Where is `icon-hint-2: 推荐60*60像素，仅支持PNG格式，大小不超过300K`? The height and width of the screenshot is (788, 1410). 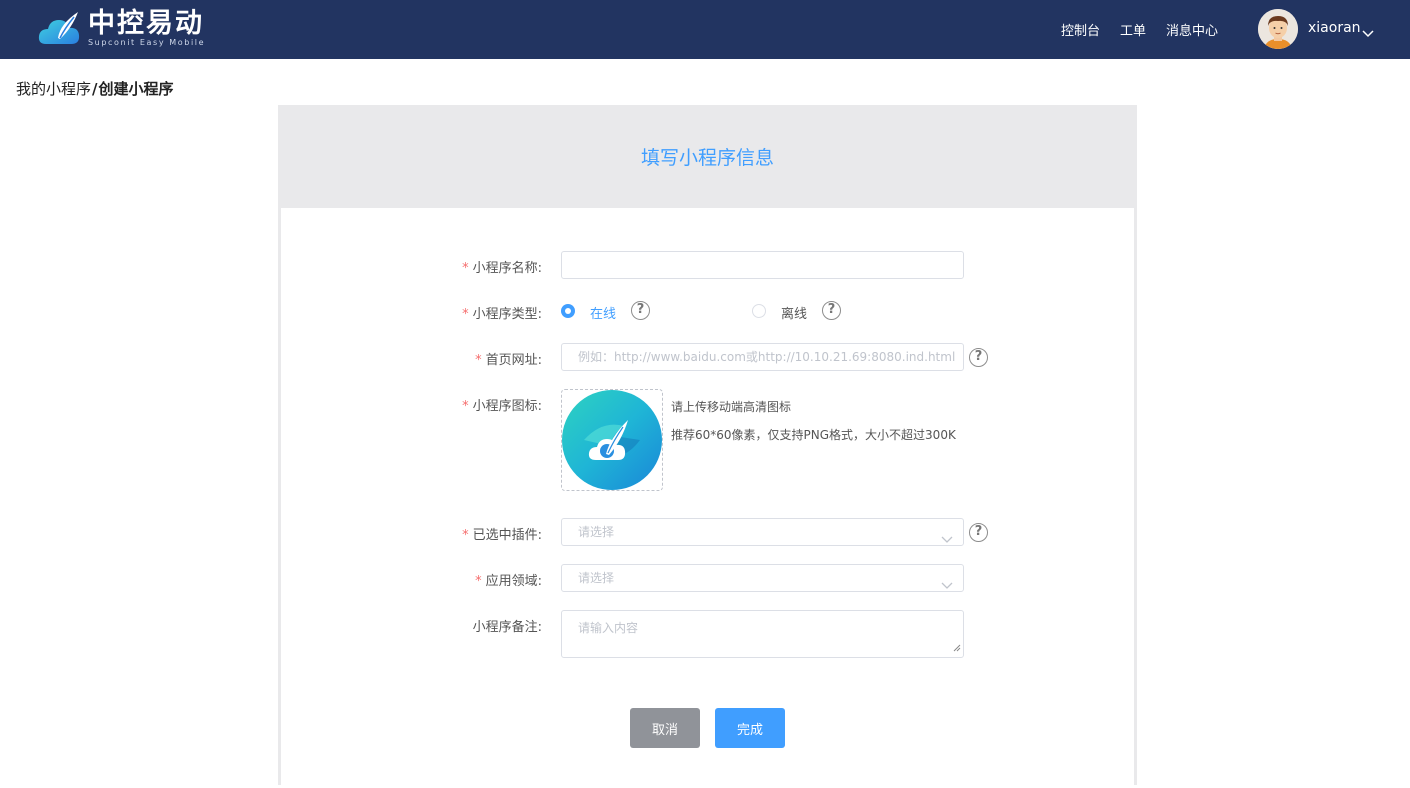 icon-hint-2: 推荐60*60像素，仅支持PNG格式，大小不超过300K is located at coordinates (813, 435).